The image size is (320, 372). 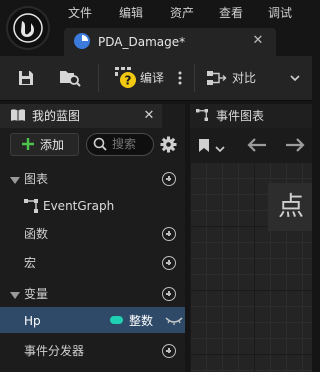 I want to click on add-macro-icon, so click(x=169, y=263).